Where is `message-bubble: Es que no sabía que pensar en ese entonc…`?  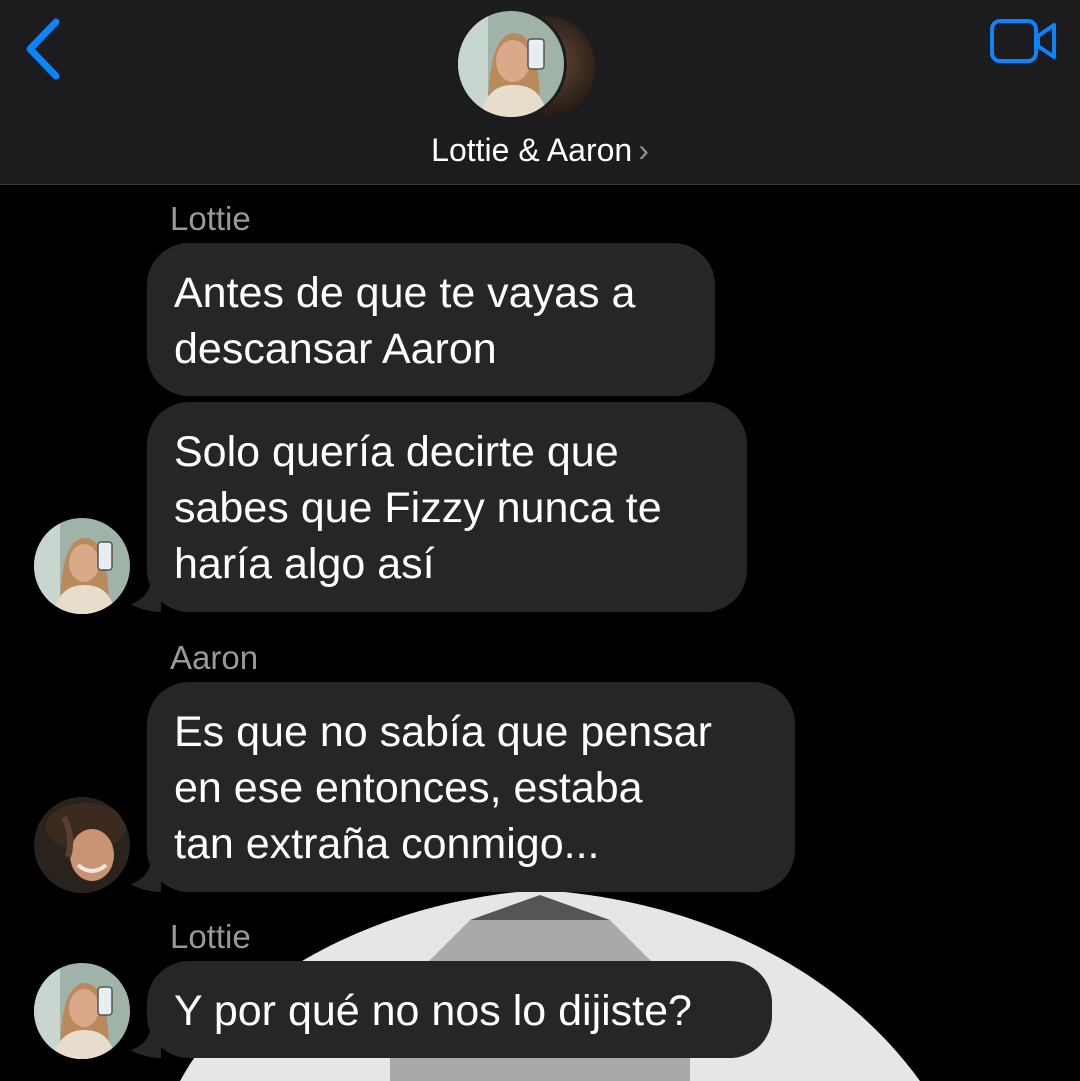 message-bubble: Es que no sabía que pensar en ese entonc… is located at coordinates (471, 787).